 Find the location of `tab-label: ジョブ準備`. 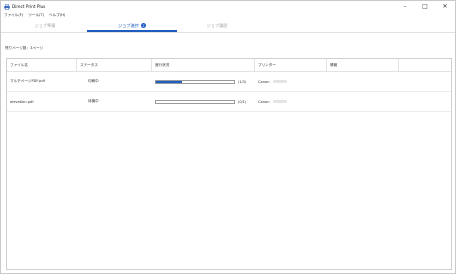

tab-label: ジョブ準備 is located at coordinates (45, 25).